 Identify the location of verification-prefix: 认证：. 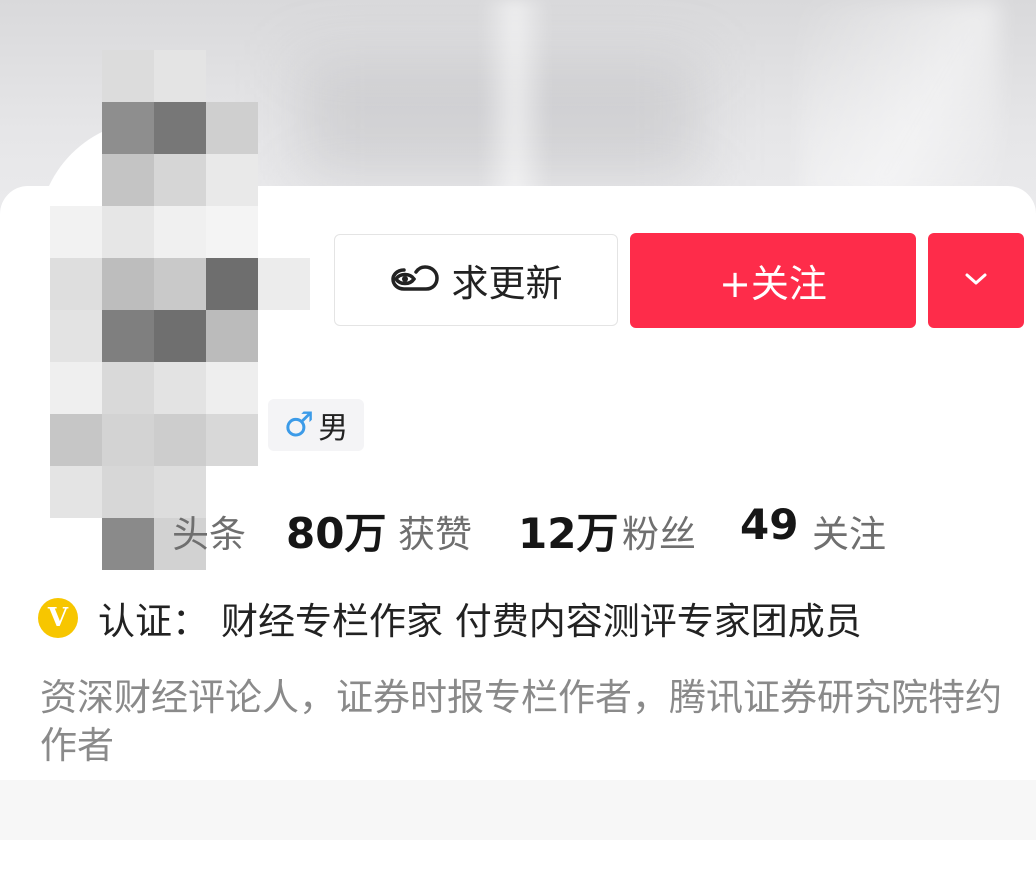
(153, 621).